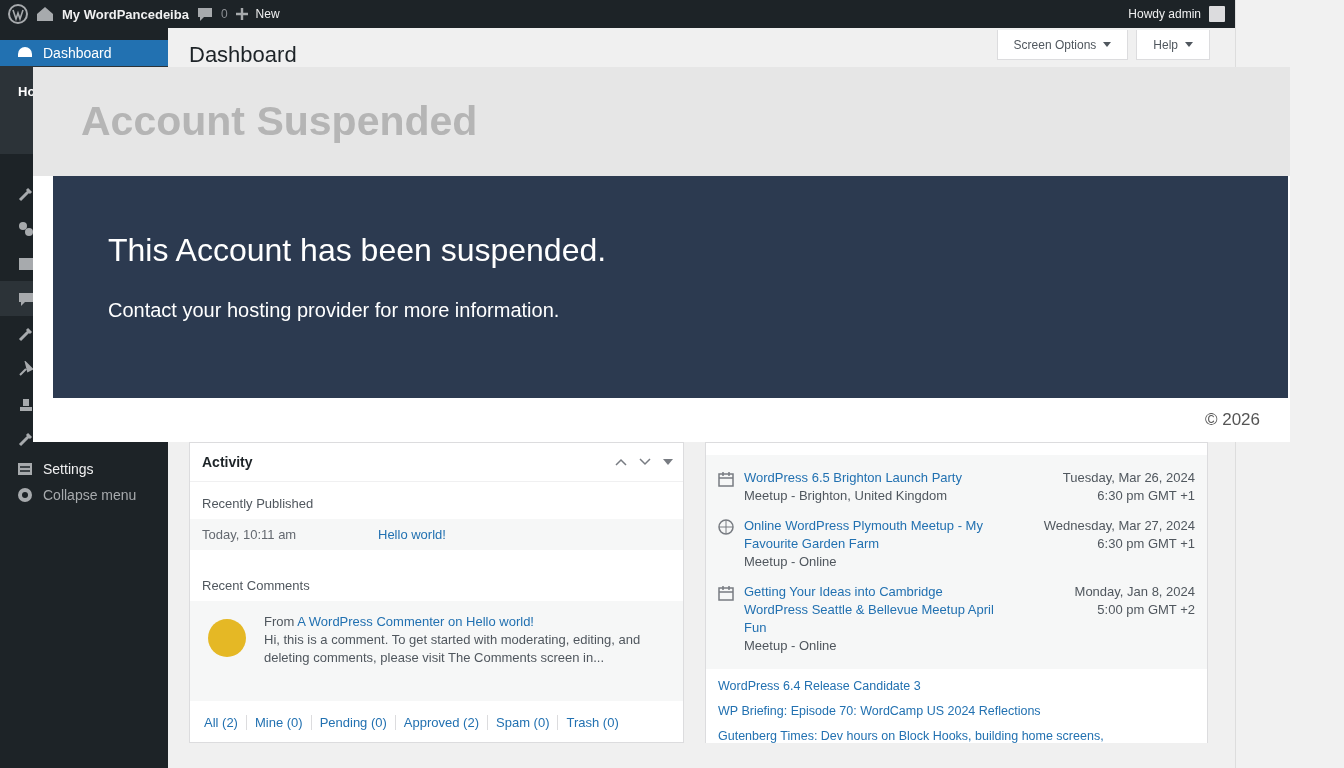 The width and height of the screenshot is (1344, 768). I want to click on event-date: Monday, Jan 8, 2024, so click(1134, 592).